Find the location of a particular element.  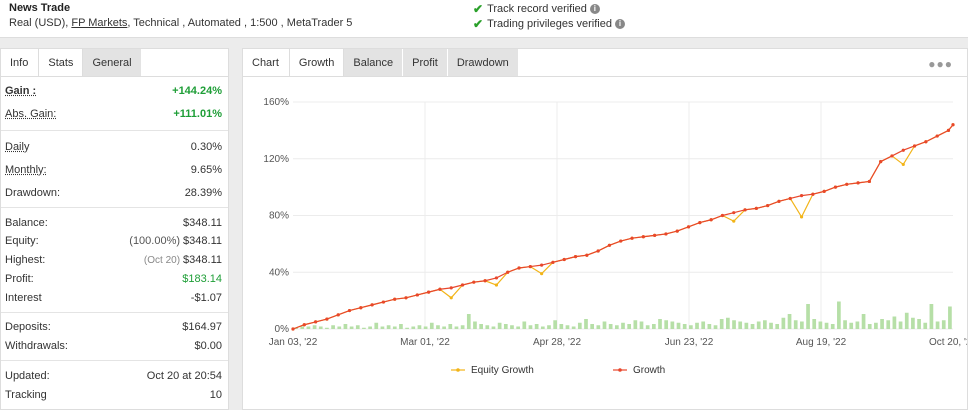

stat-value: 0.30% is located at coordinates (206, 147).